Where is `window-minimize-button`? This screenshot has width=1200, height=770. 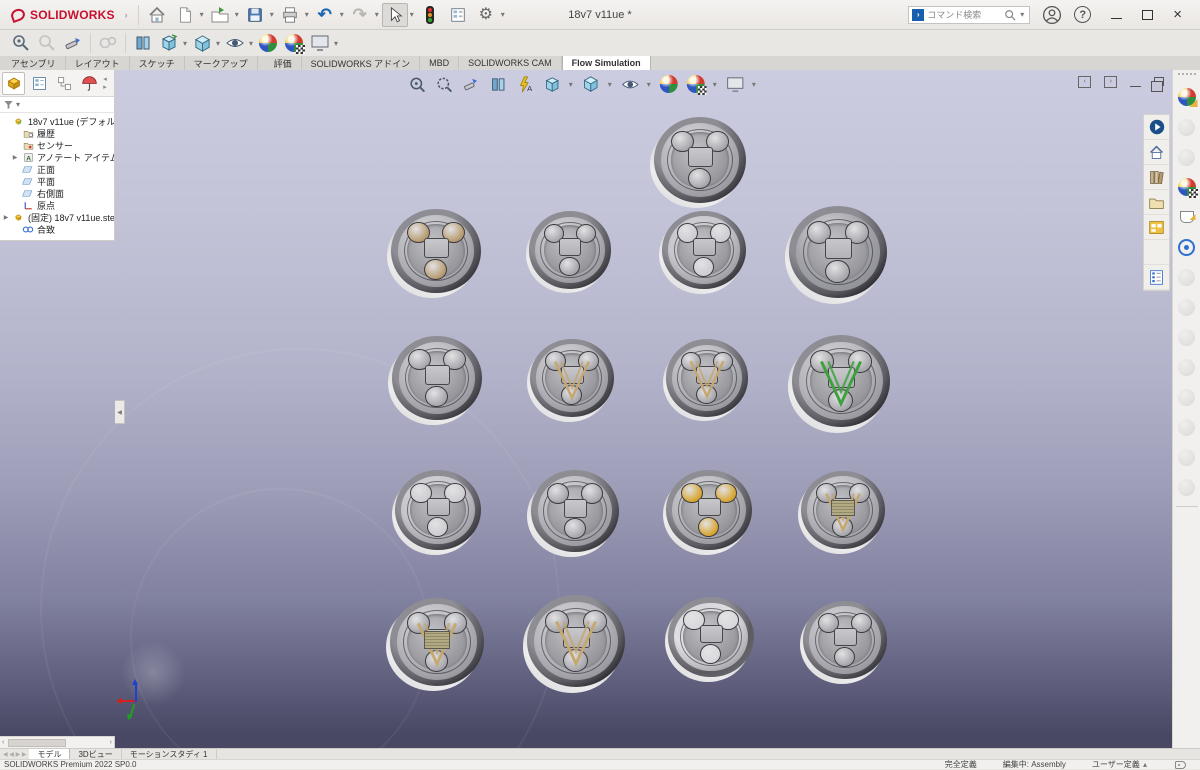
window-minimize-button is located at coordinates (1117, 18).